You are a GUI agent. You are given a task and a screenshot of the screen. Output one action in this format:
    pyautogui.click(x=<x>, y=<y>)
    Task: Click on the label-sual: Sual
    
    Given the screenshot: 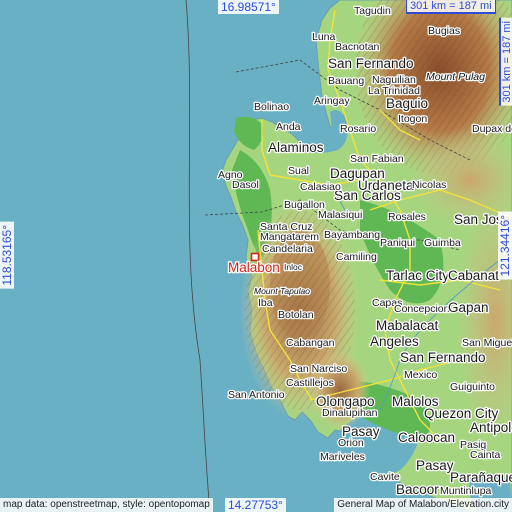 What is the action you would take?
    pyautogui.click(x=298, y=171)
    